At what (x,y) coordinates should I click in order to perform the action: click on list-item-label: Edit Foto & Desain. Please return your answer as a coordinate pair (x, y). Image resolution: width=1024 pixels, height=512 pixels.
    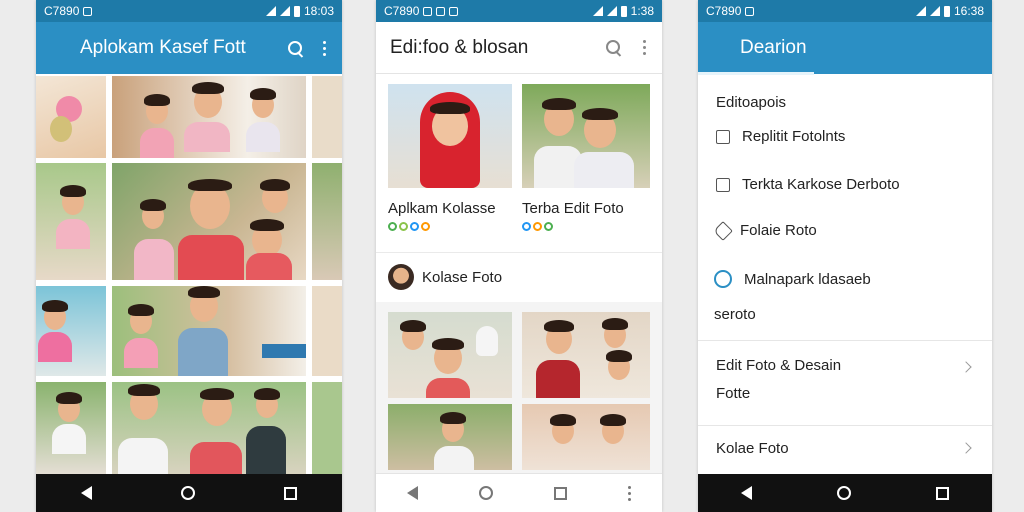
    Looking at the image, I should click on (779, 365).